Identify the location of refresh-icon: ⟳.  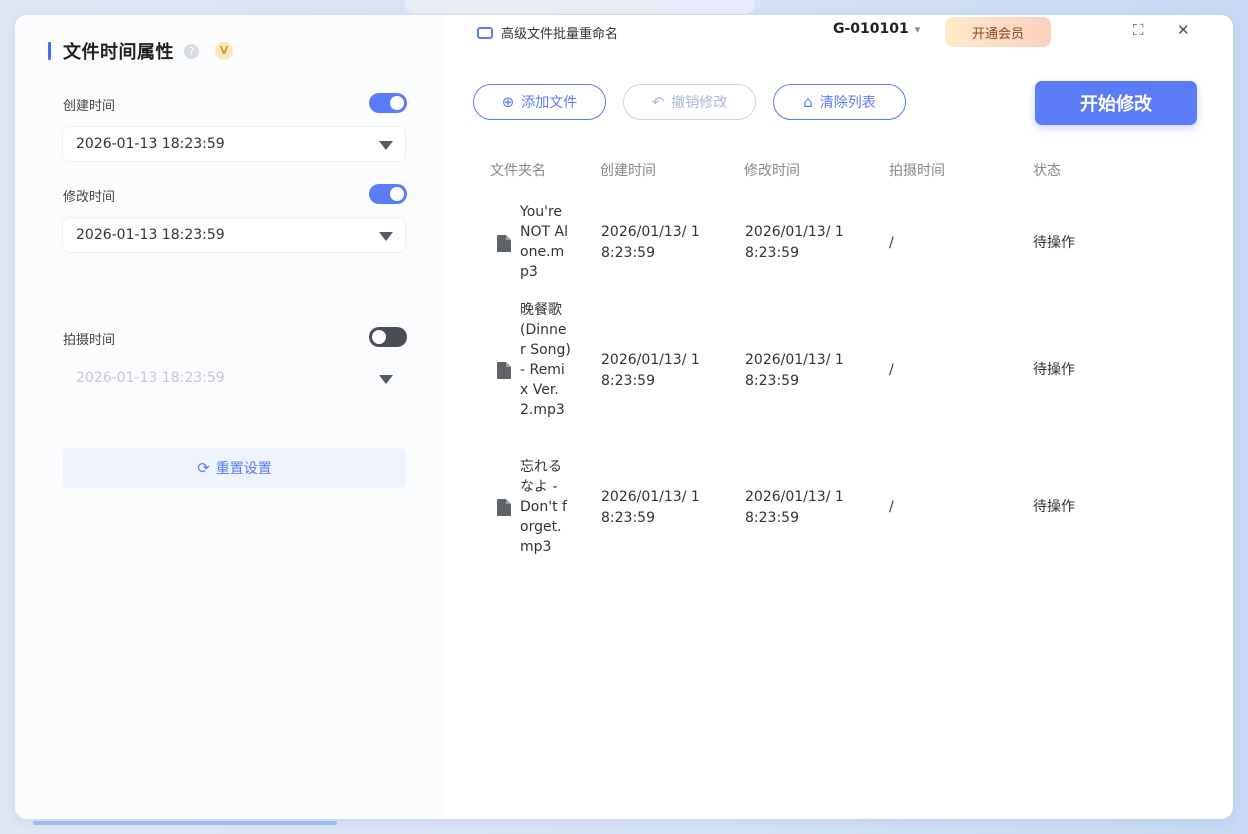
(203, 468).